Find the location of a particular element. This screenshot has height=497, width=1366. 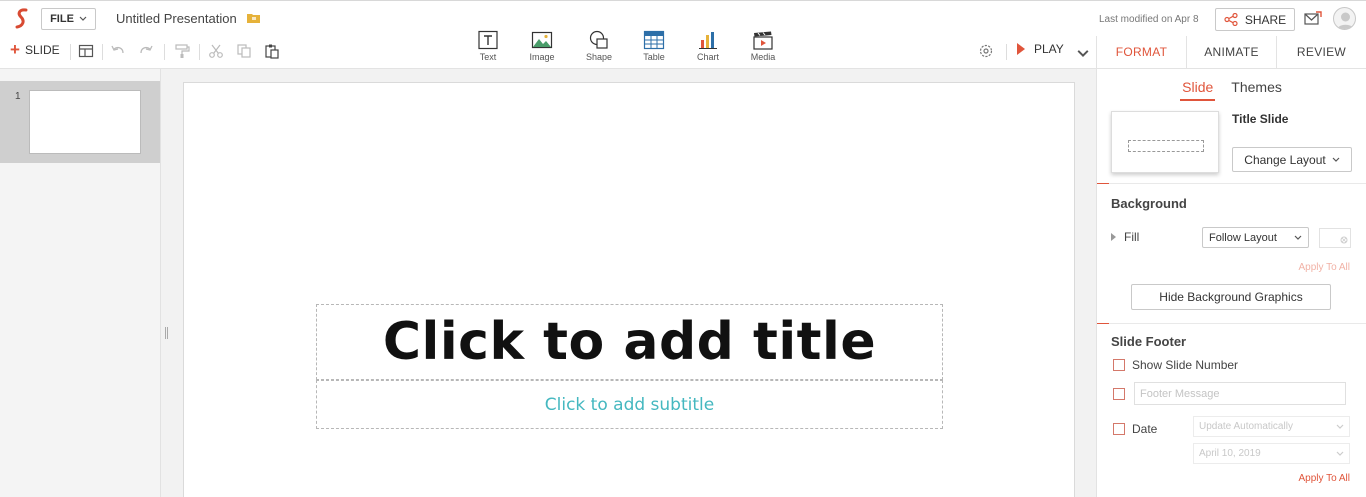

subtab-themes: Themes is located at coordinates (1256, 90).